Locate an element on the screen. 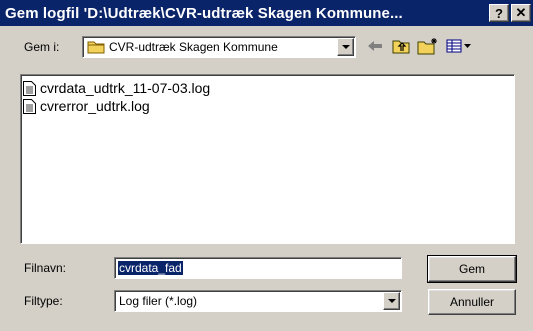  save-in-dropdown-button is located at coordinates (345, 47).